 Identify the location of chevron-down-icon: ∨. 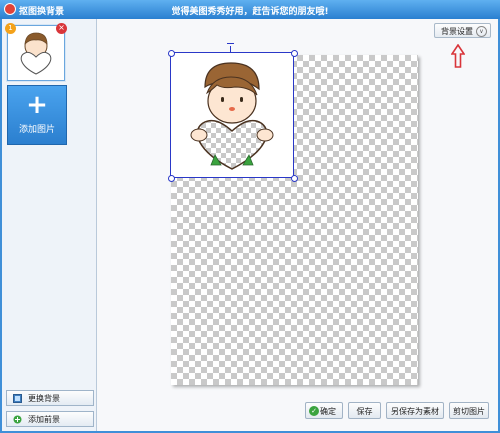
(481, 31).